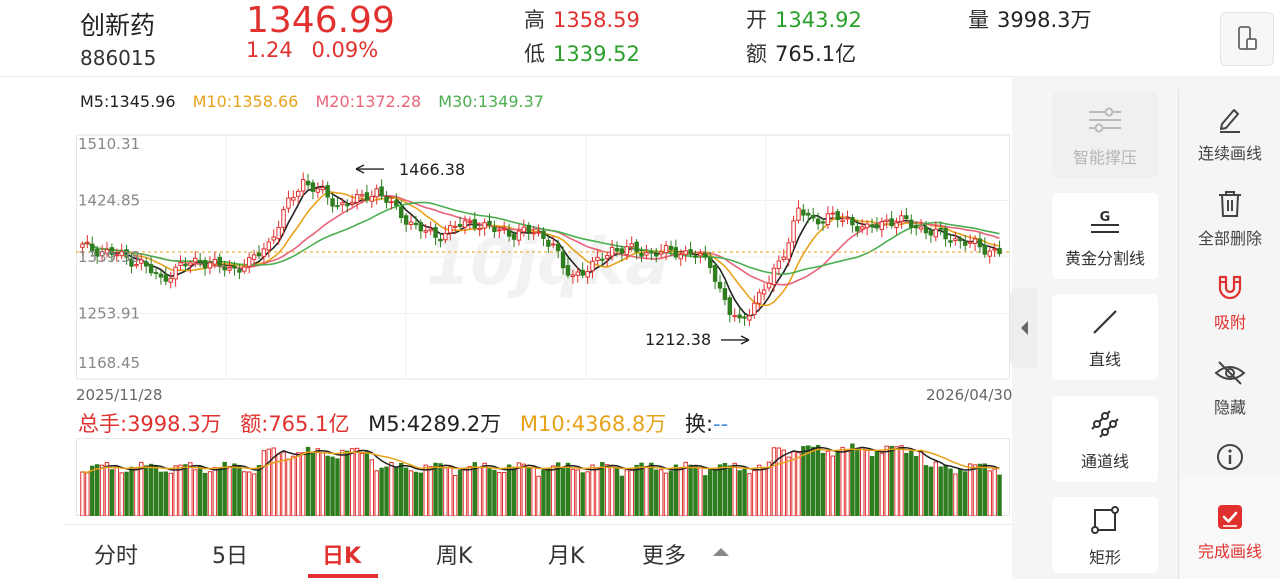  What do you see at coordinates (1229, 238) in the screenshot?
I see `side-label: 全部删除` at bounding box center [1229, 238].